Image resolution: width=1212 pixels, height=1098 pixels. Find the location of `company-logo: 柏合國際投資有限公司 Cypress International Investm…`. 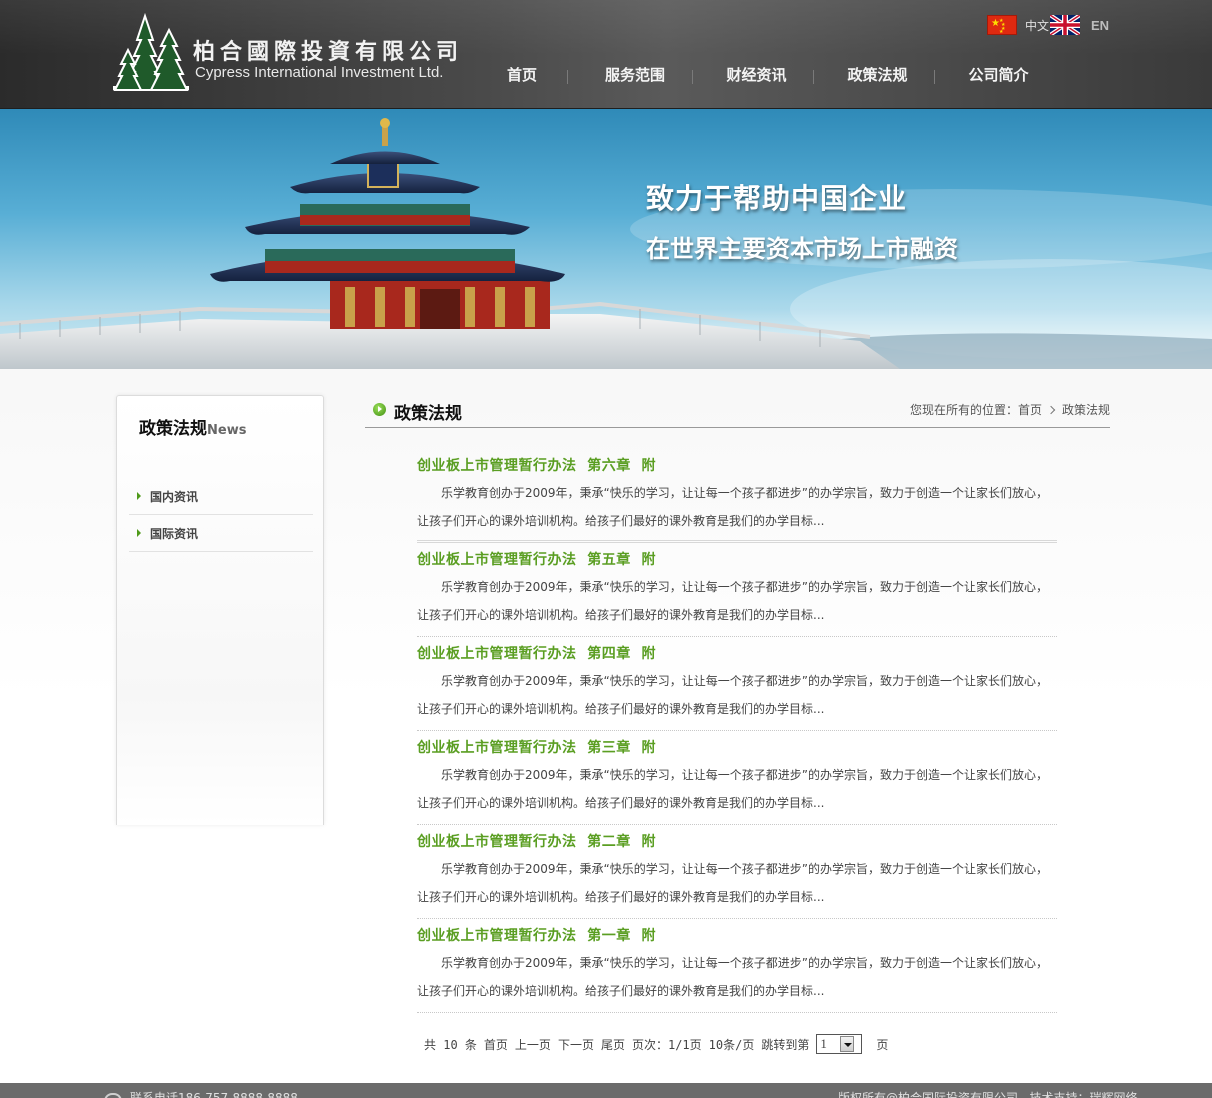

company-logo: 柏合國際投資有限公司 Cypress International Investm… is located at coordinates (293, 53).